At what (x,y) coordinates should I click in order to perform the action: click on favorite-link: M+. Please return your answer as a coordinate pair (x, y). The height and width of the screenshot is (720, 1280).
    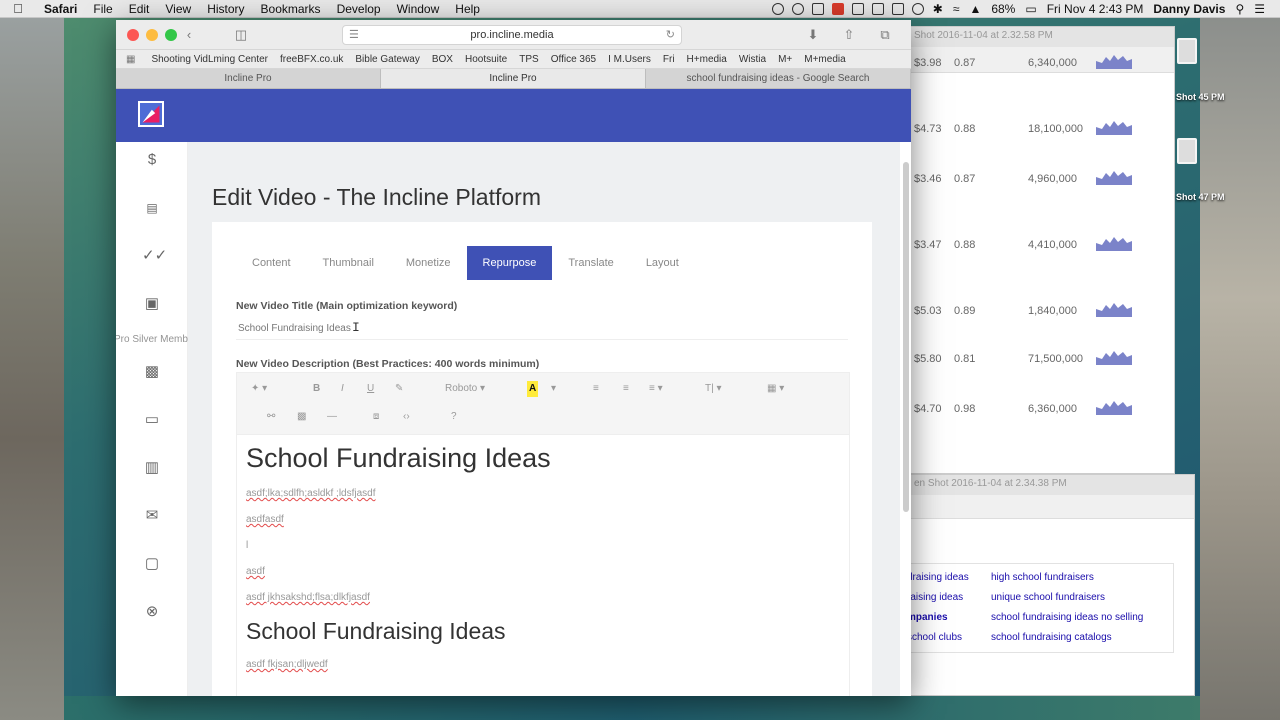
    Looking at the image, I should click on (785, 59).